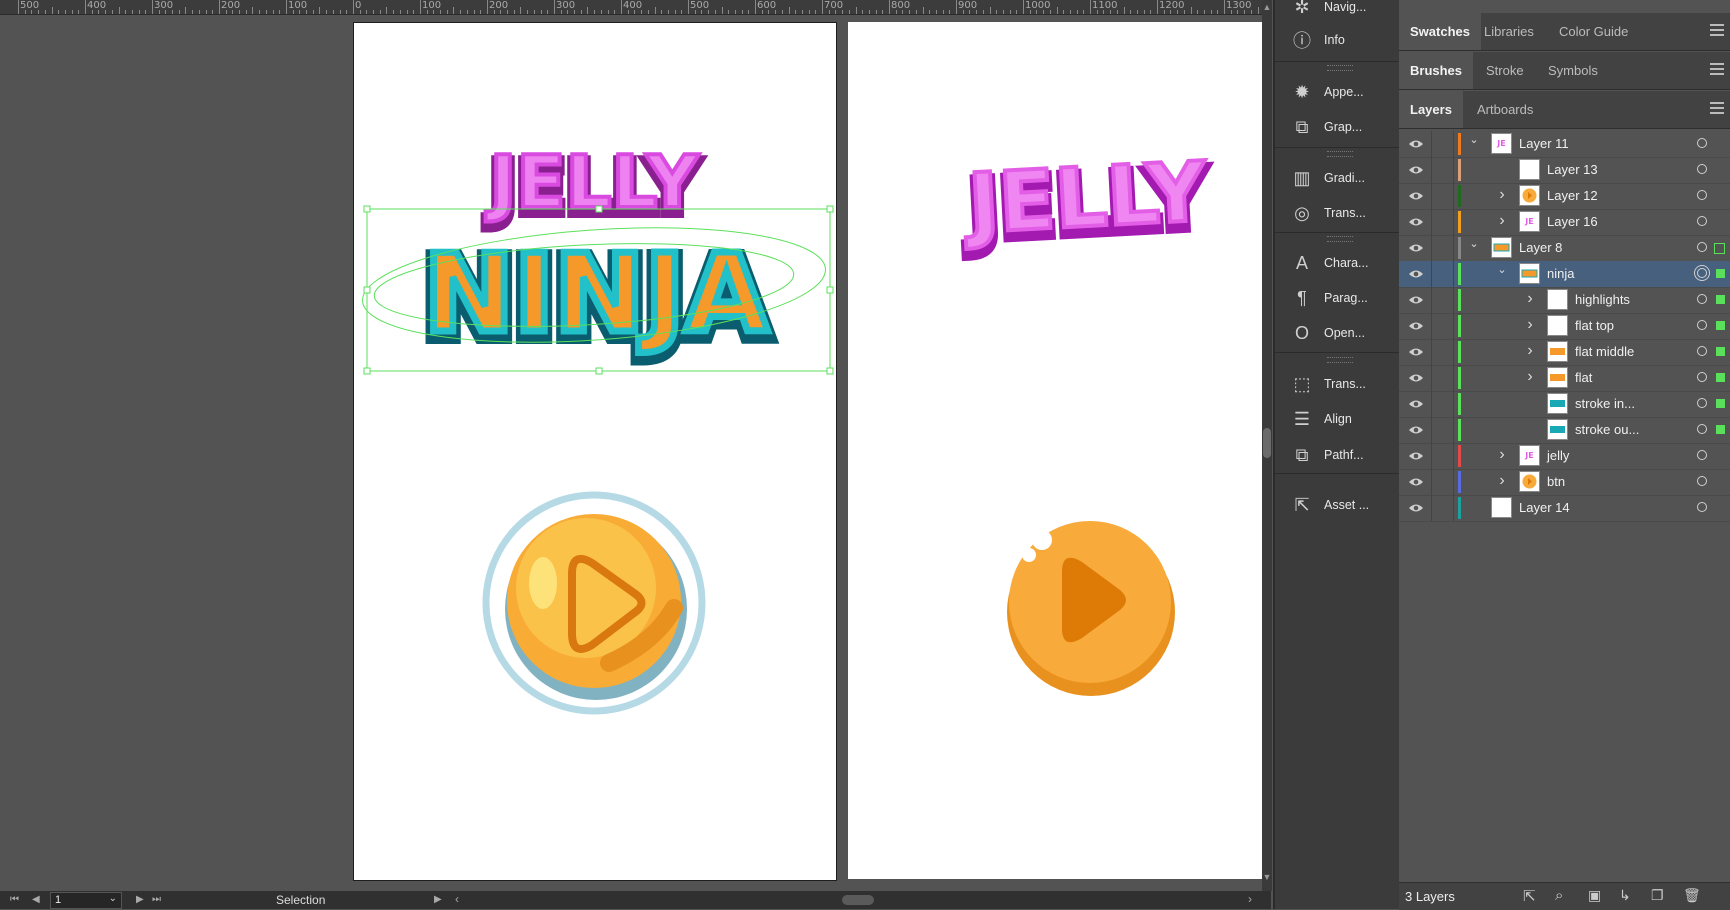 This screenshot has width=1730, height=910. I want to click on artboard-number-field: 1 ⌄, so click(86, 900).